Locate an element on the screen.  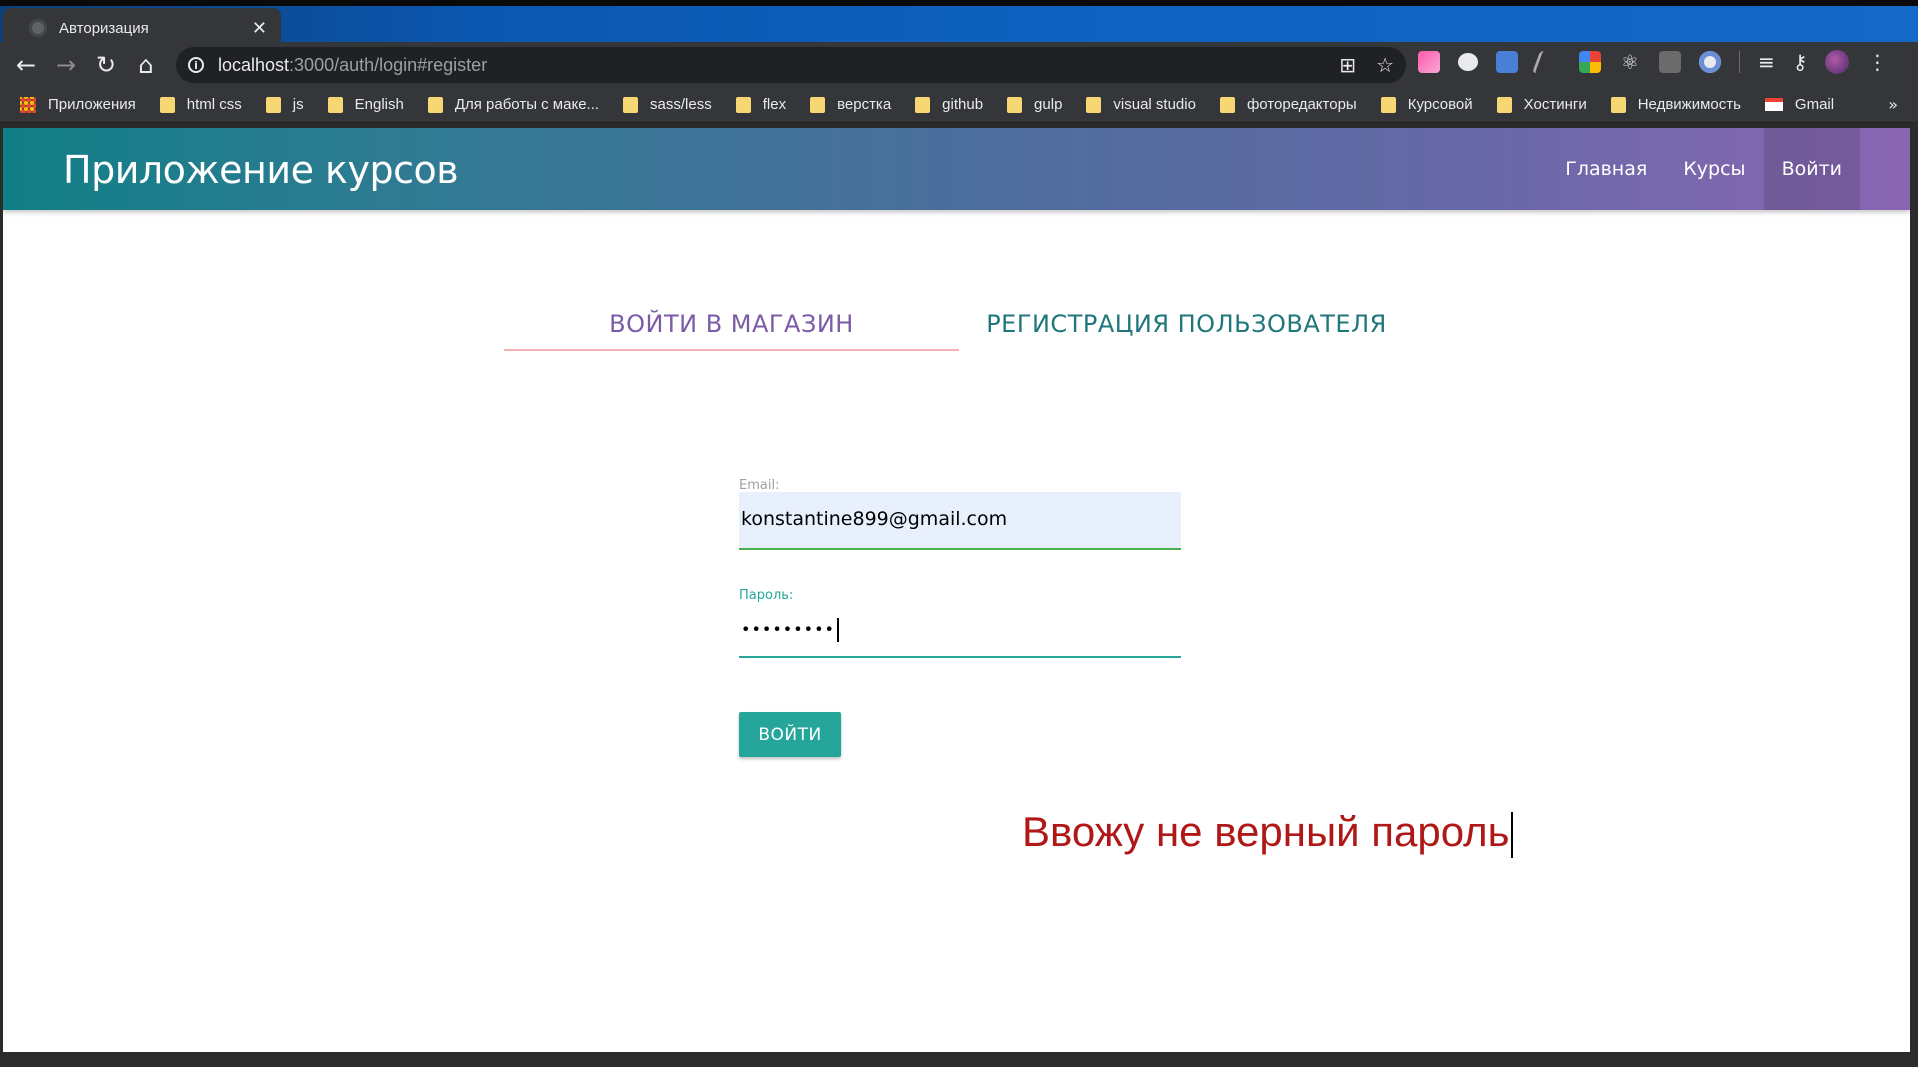
url-text: localhost:3000/auth/login#register is located at coordinates (352, 65).